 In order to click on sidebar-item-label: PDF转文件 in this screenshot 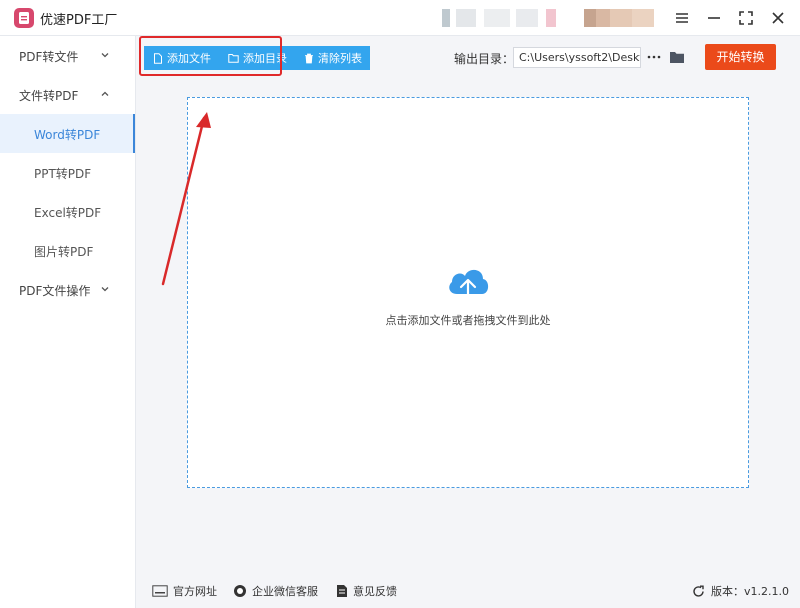, I will do `click(49, 57)`.